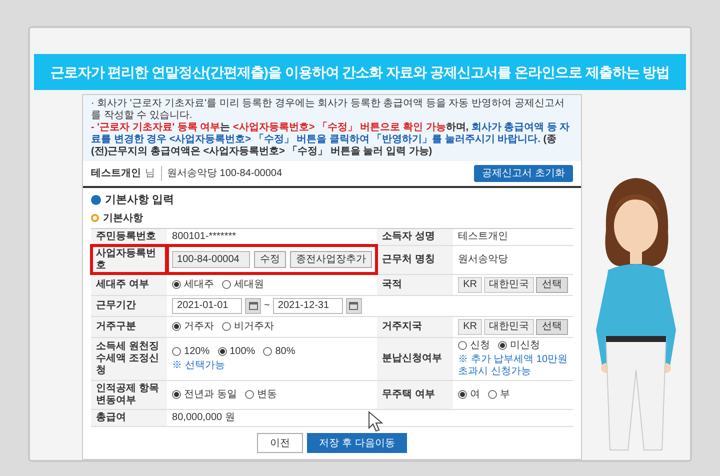 The width and height of the screenshot is (720, 476). What do you see at coordinates (328, 110) in the screenshot?
I see `notice-text: · 회사가 '근로자 기초자료'를 미리 등록한 경우에는 회사가 등록한 총급여액 등을 자동 반영하여 공제신고서를 작성할 수 있습니다.` at bounding box center [328, 110].